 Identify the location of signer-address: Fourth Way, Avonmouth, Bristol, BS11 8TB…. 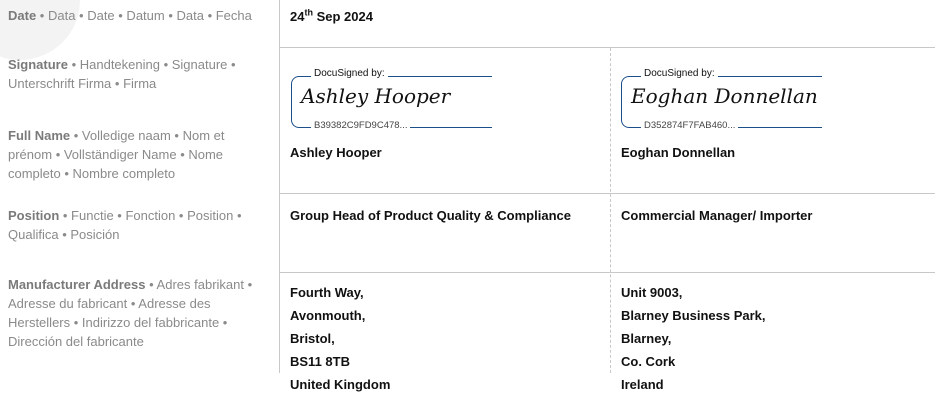
(340, 338).